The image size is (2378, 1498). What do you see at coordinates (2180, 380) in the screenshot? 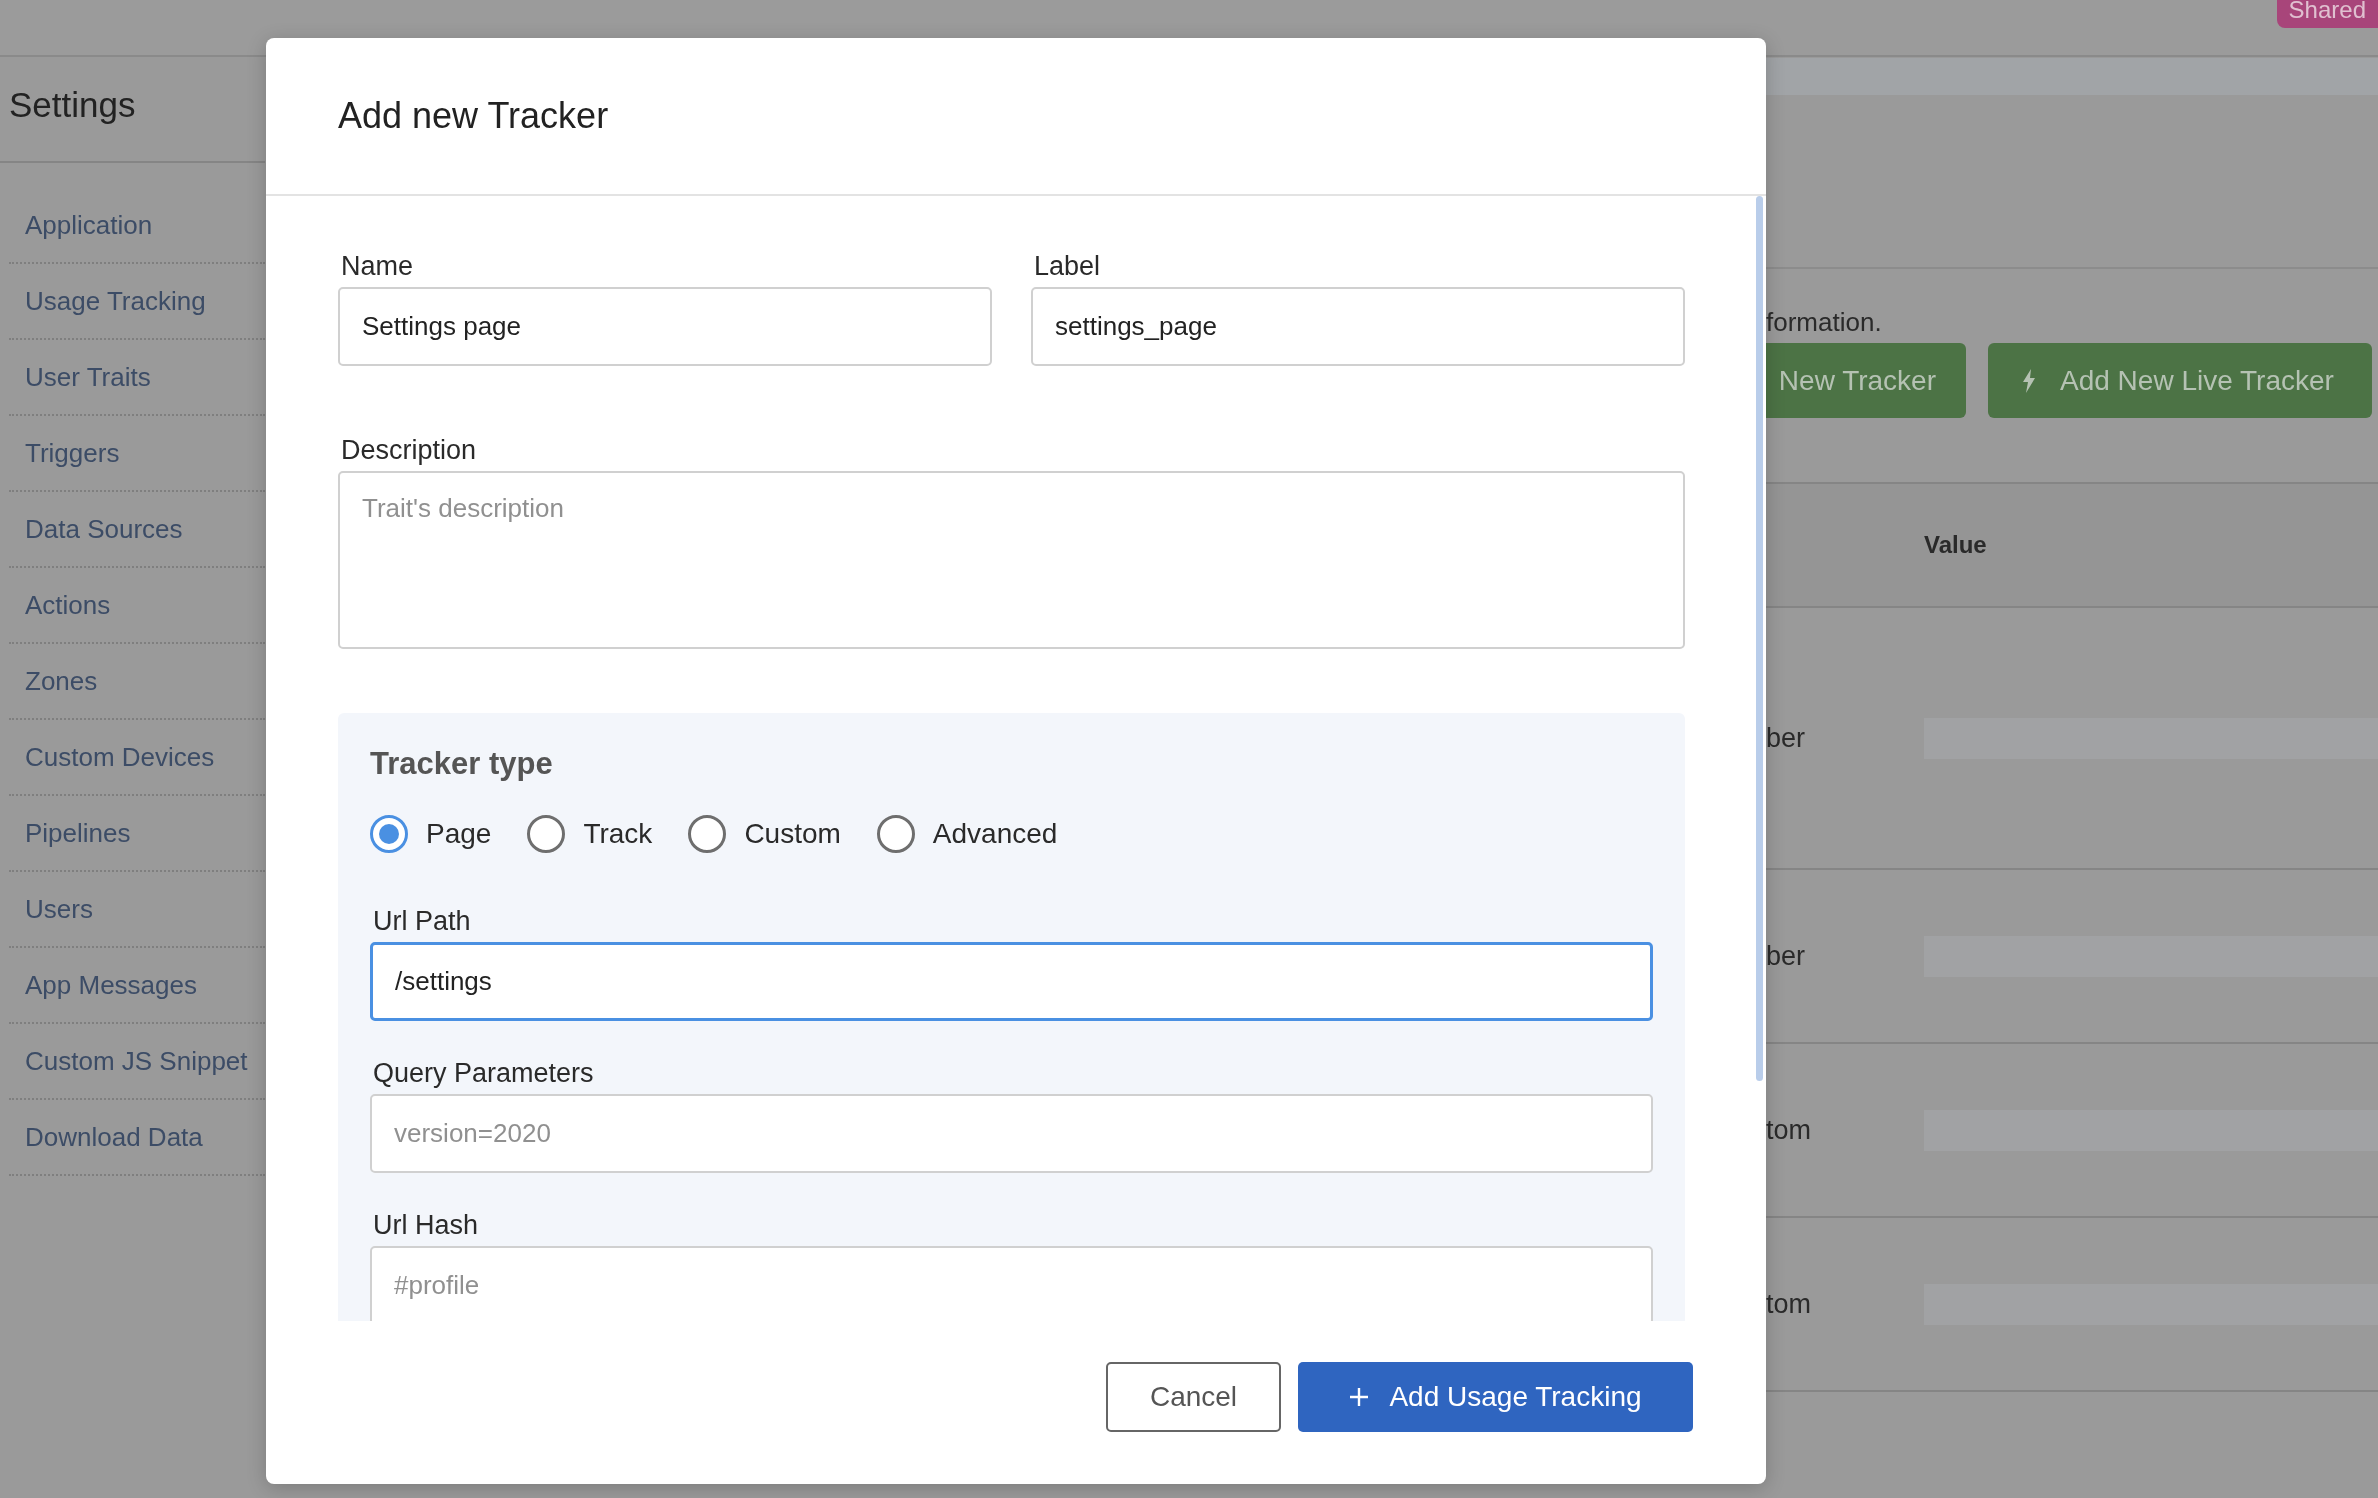
I see `add-tracker-button: Add New Live Tracker` at bounding box center [2180, 380].